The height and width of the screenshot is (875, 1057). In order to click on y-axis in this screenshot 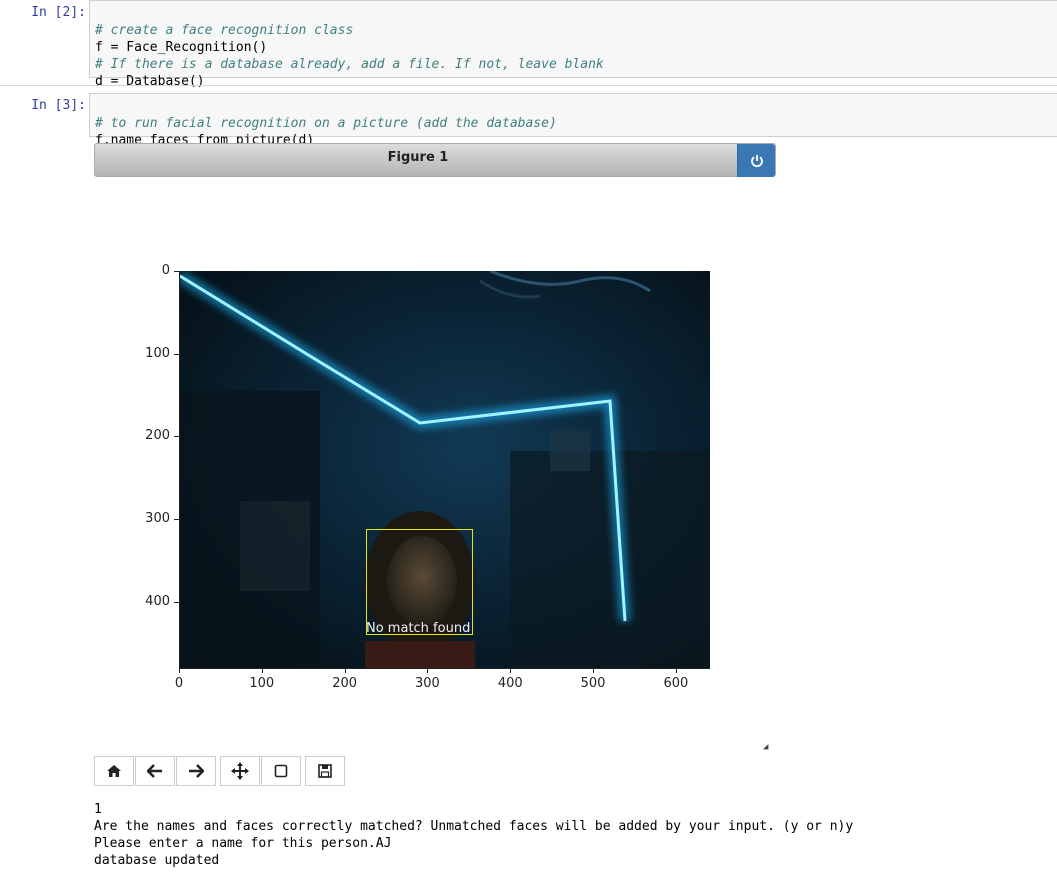, I will do `click(179, 469)`.